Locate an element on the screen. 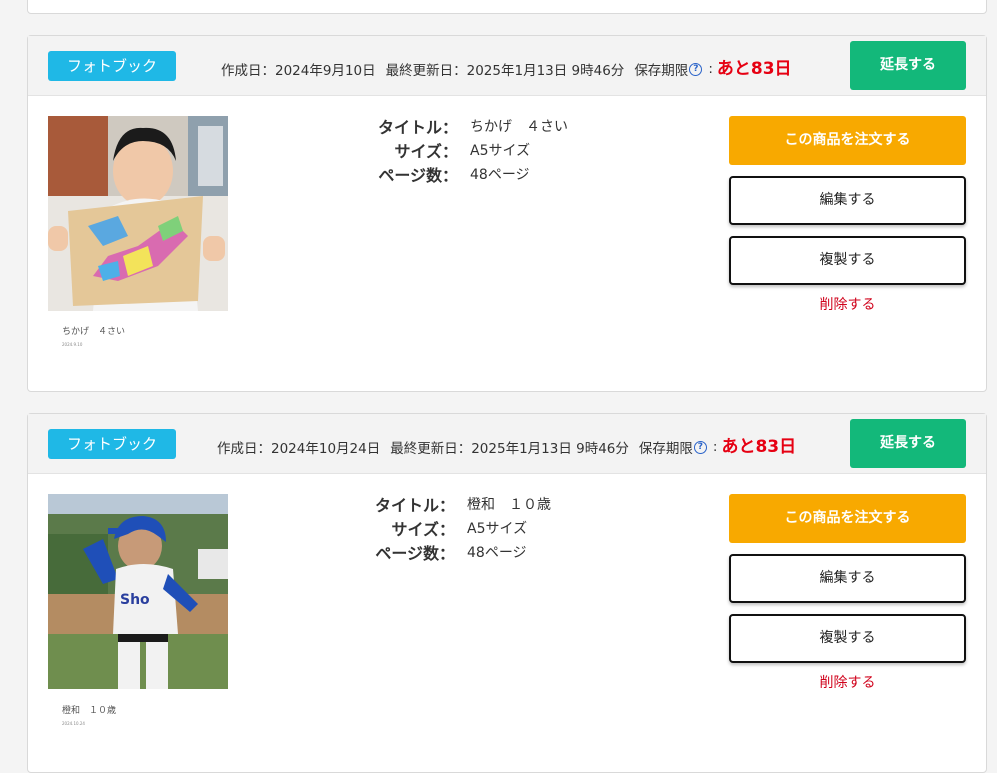 This screenshot has height=773, width=997. thumbnail-date: 2024.10.24 is located at coordinates (73, 723).